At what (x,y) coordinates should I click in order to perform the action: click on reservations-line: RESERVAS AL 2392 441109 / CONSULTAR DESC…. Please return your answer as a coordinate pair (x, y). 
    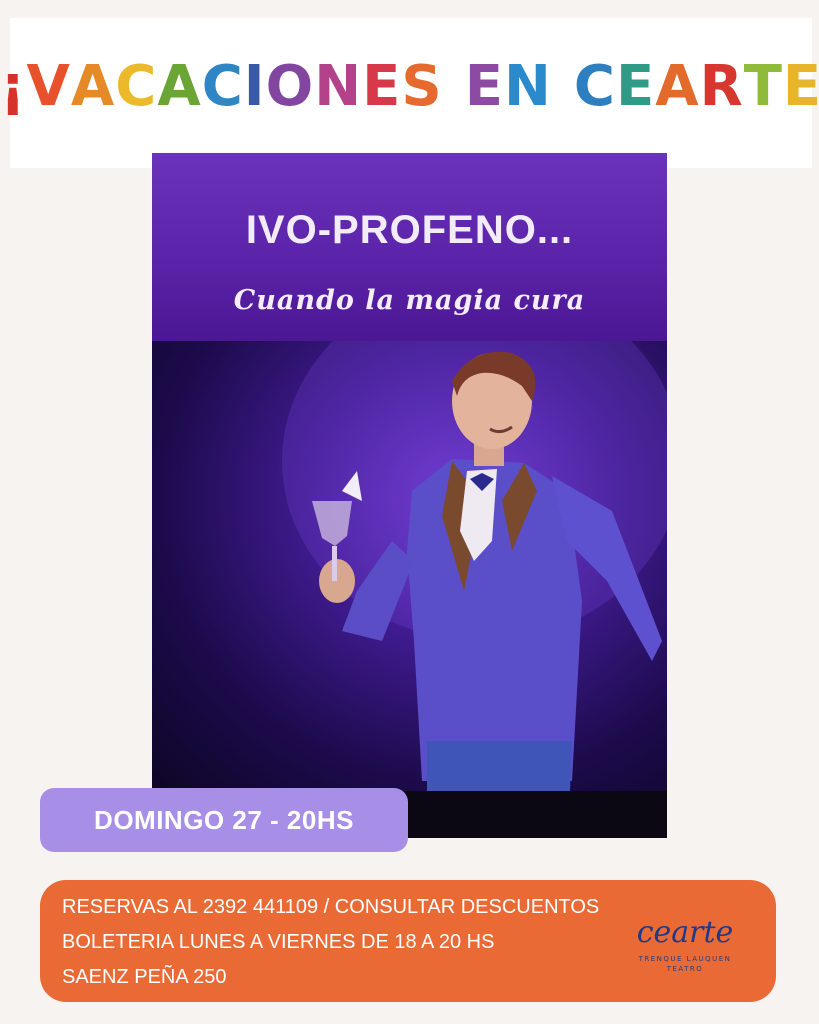
    Looking at the image, I should click on (331, 907).